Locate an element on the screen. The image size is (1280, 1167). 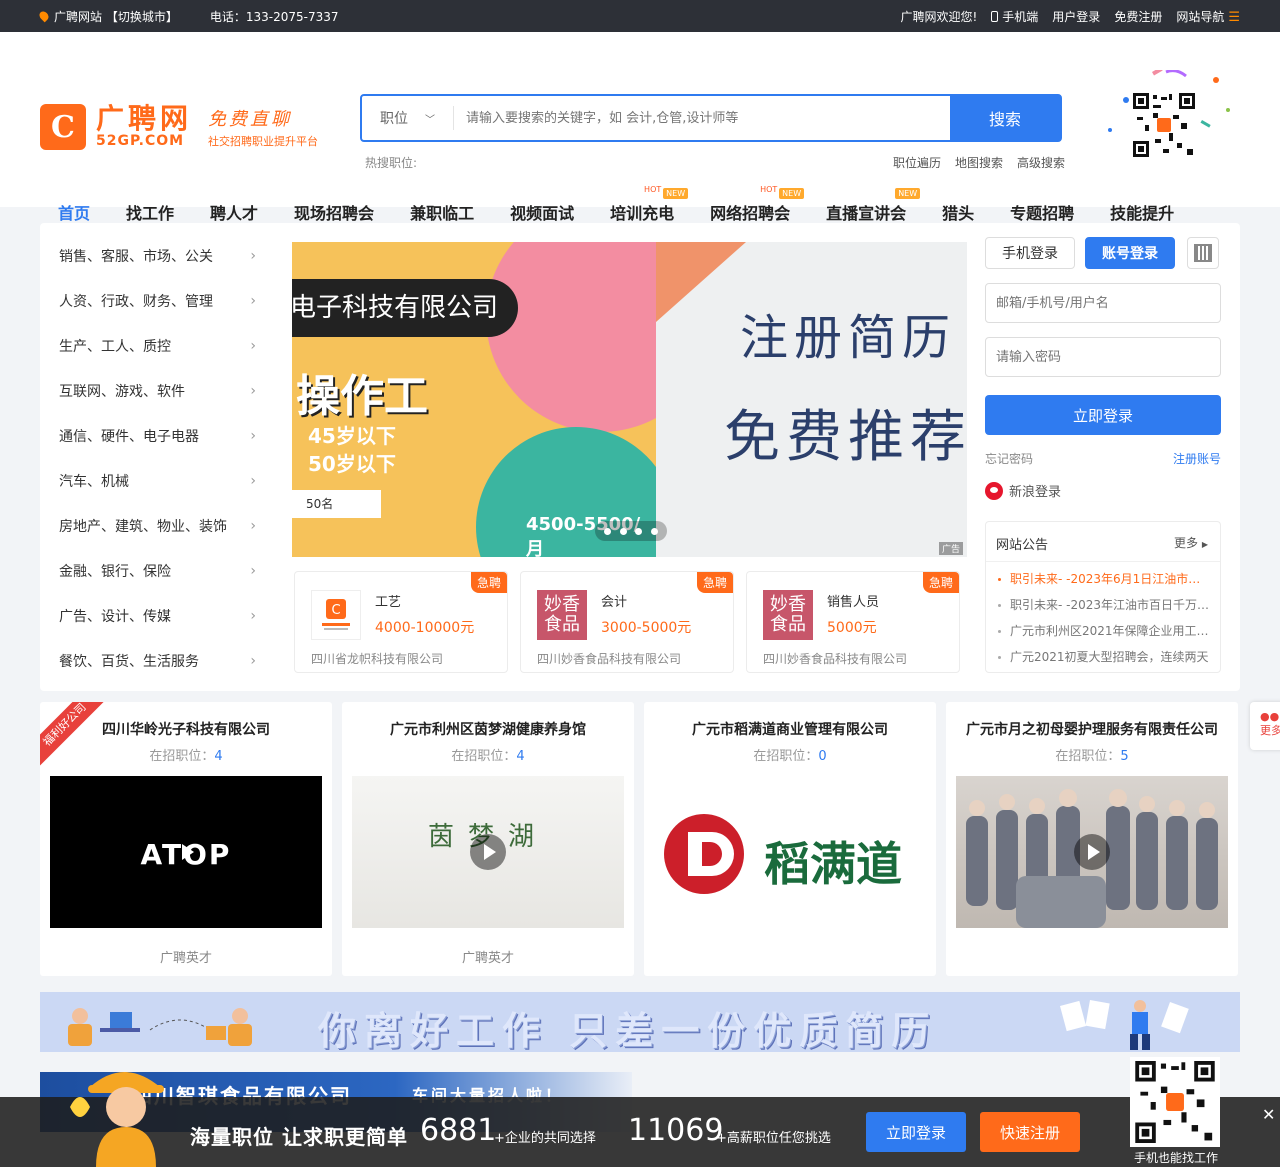
category-label: 互联网、游戏、软件 is located at coordinates (122, 391).